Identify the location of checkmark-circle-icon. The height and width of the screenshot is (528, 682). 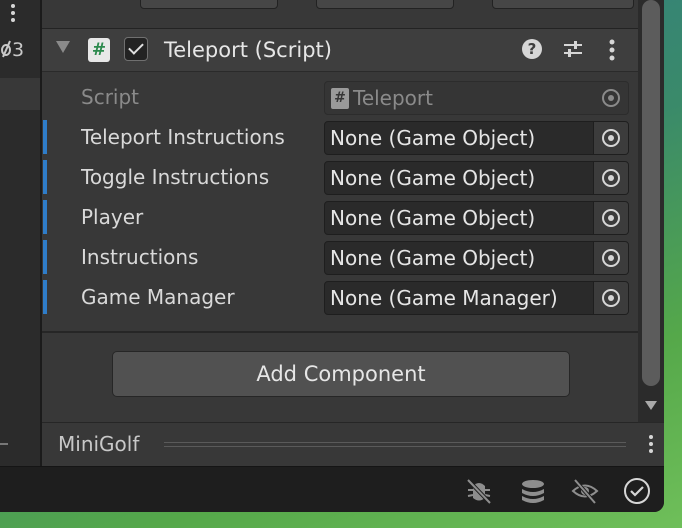
(637, 491).